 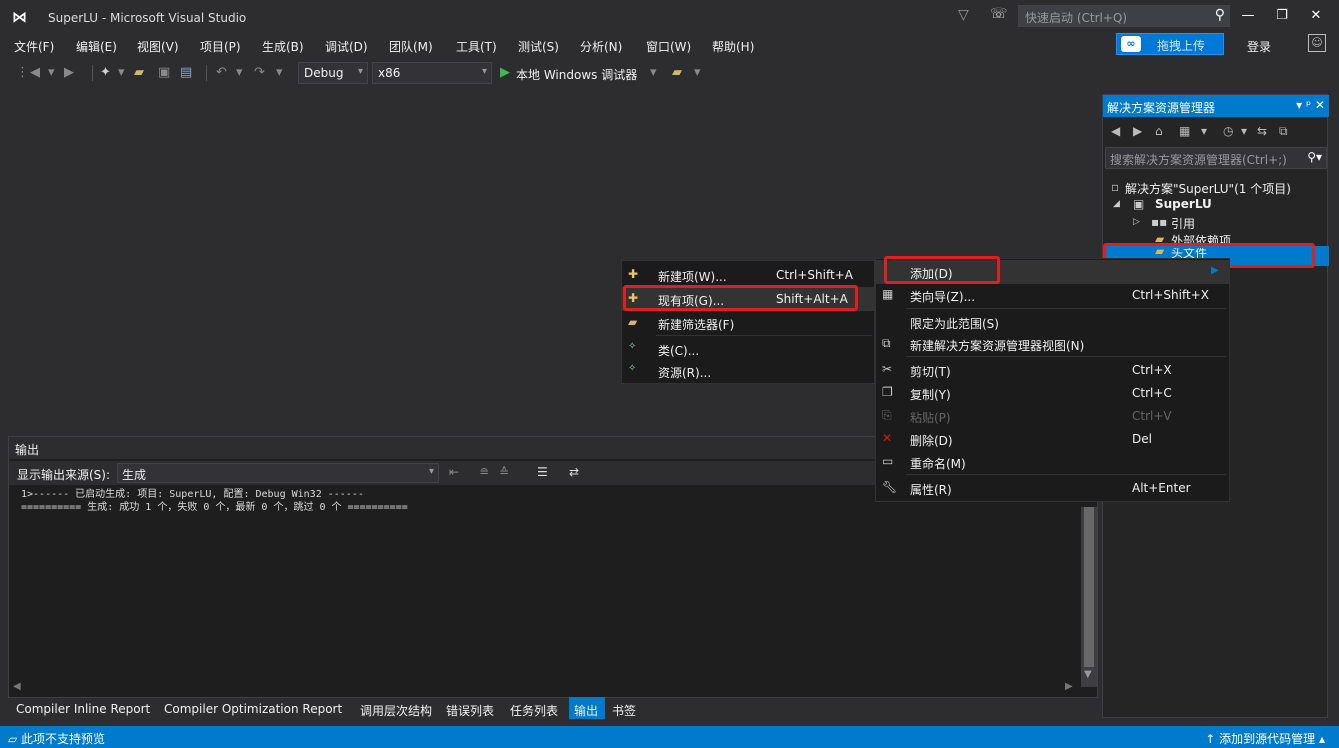 I want to click on add-to-source-control-button: ↑ 添加到源代码管理 ▴, so click(x=1265, y=738).